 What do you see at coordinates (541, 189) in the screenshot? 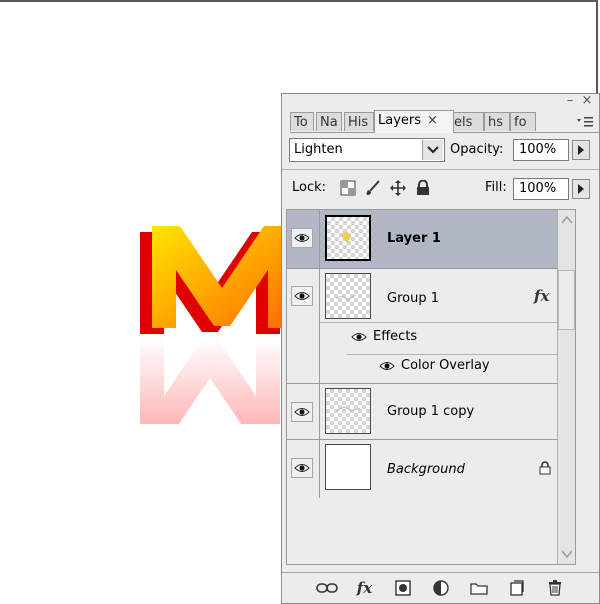
I see `fill-field: 100%` at bounding box center [541, 189].